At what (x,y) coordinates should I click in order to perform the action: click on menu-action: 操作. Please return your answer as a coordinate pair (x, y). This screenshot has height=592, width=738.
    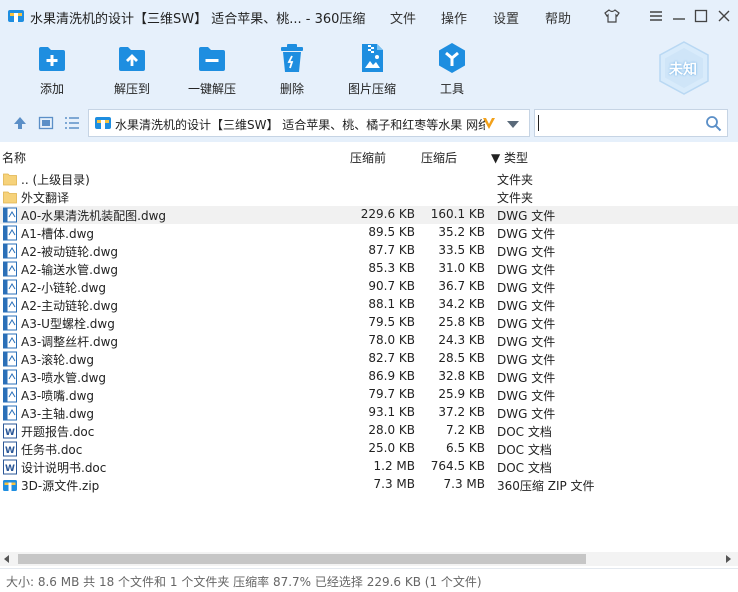
    Looking at the image, I should click on (454, 17).